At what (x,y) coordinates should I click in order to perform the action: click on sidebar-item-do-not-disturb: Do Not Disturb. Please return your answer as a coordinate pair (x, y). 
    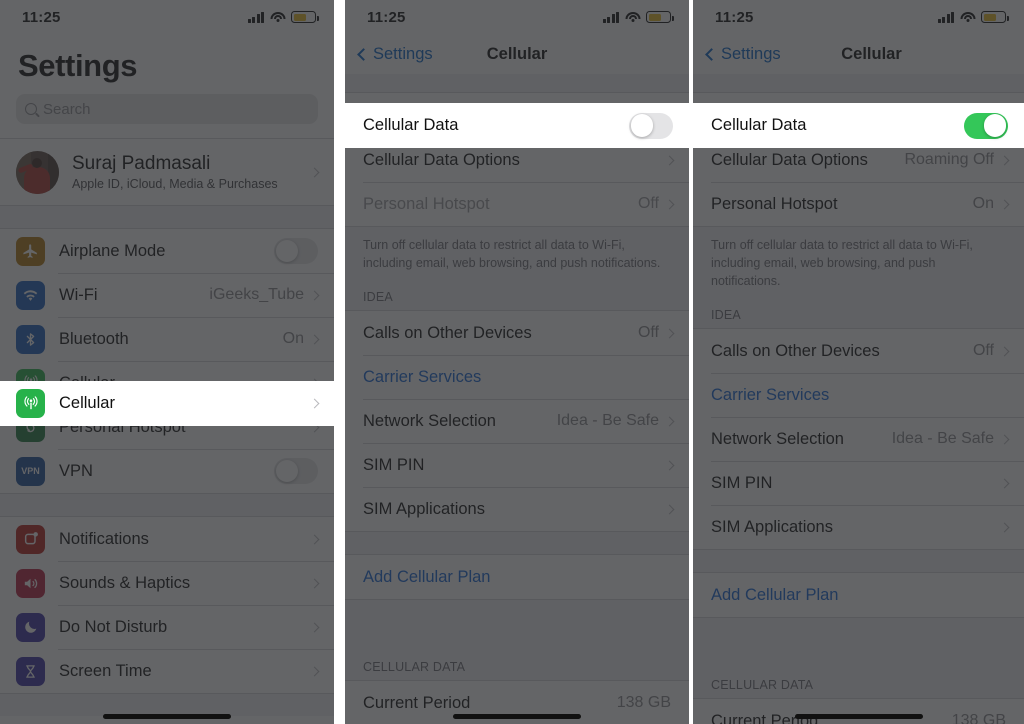
    Looking at the image, I should click on (167, 627).